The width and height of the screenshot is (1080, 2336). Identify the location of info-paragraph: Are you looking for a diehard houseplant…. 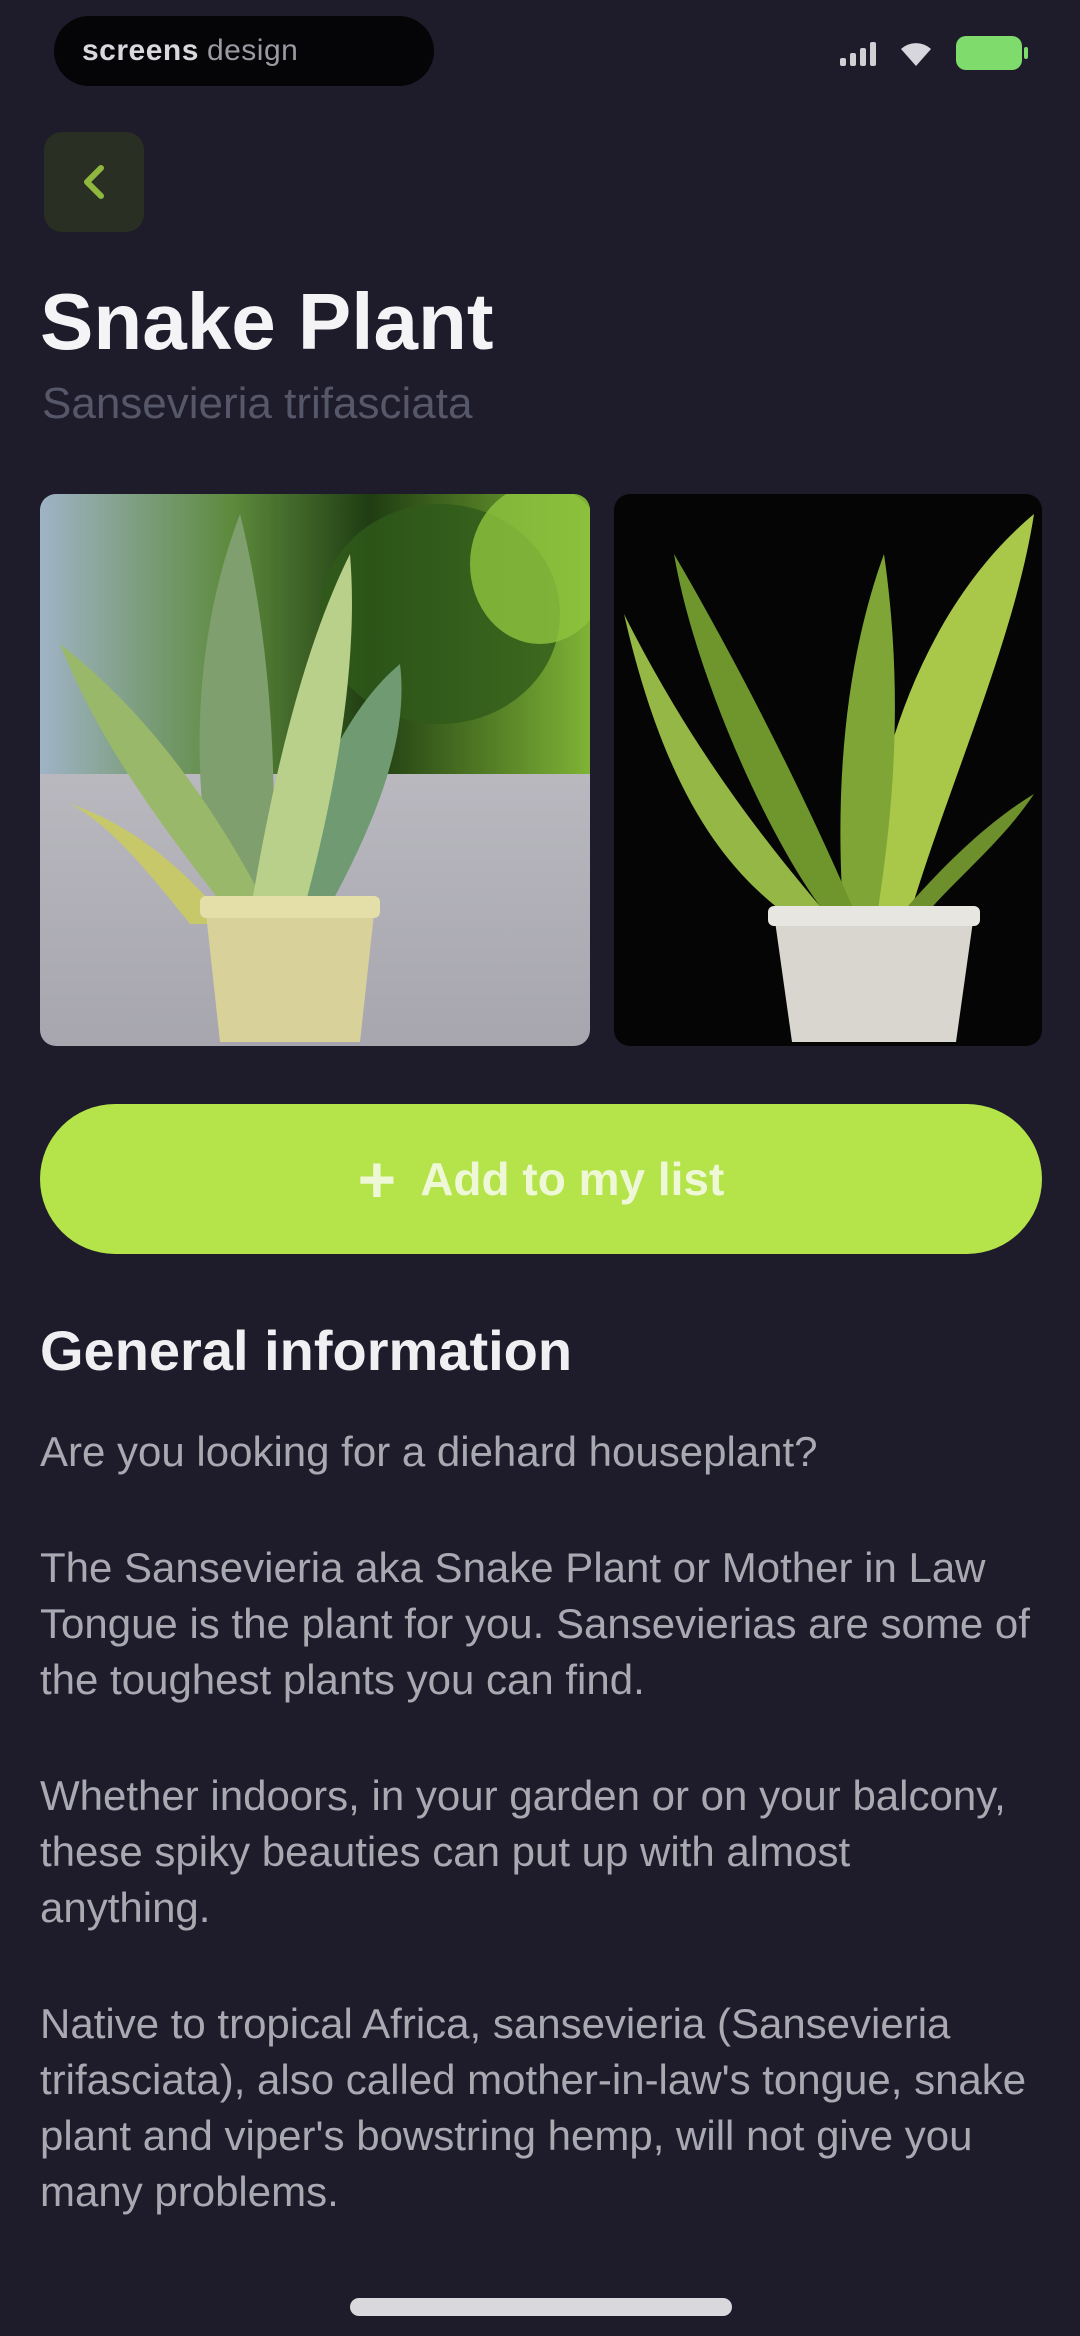
(429, 1451).